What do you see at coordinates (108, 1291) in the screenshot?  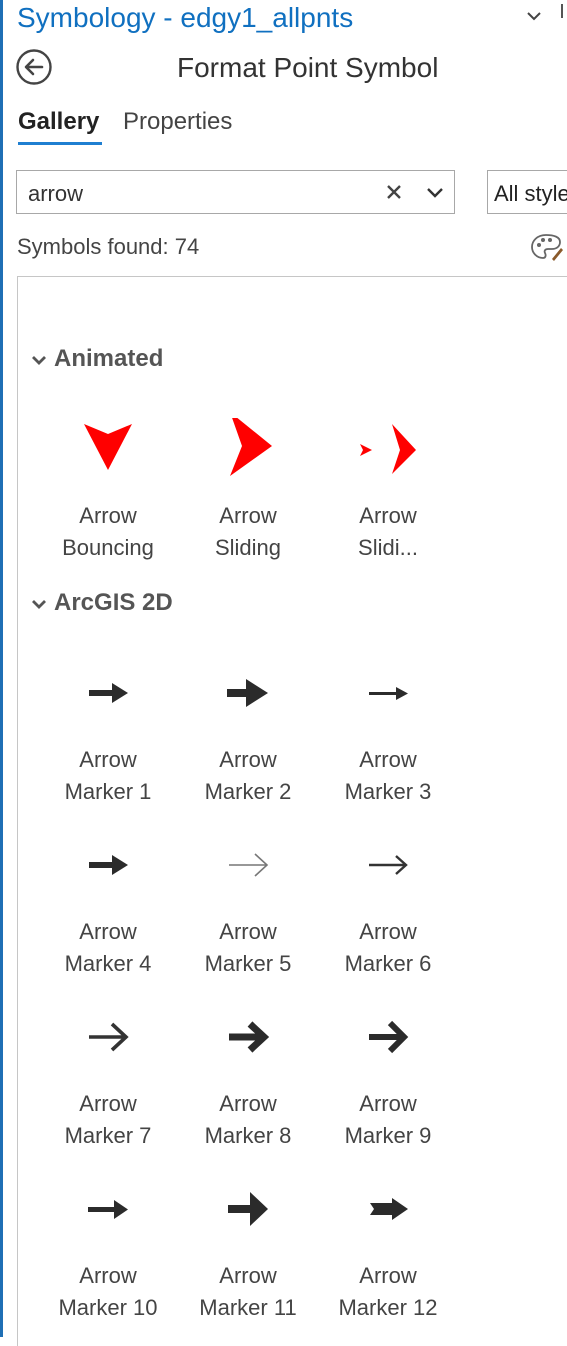 I see `symbol-label: Arrow Marker 10` at bounding box center [108, 1291].